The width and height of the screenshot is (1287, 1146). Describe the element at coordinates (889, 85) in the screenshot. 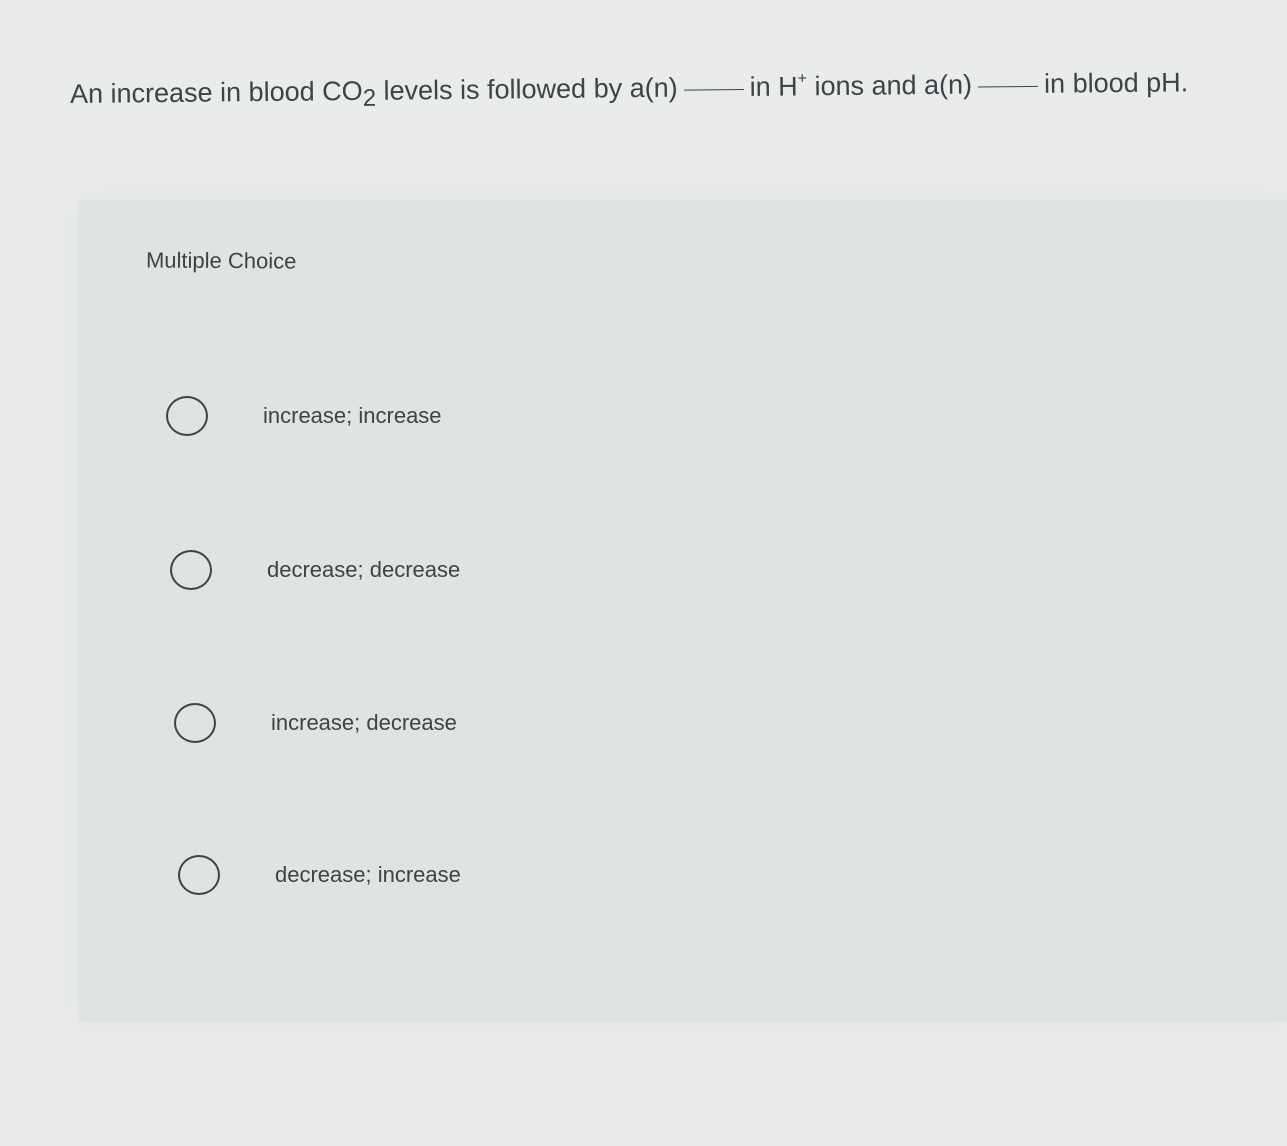

I see `question-part-4: ions and a(n)` at that location.